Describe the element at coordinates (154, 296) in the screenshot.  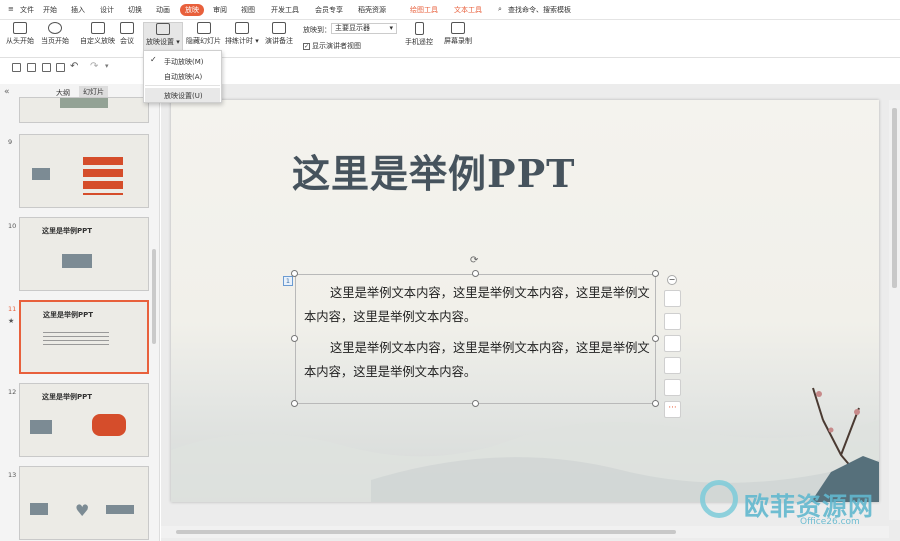
I see `panel-scrollbar` at that location.